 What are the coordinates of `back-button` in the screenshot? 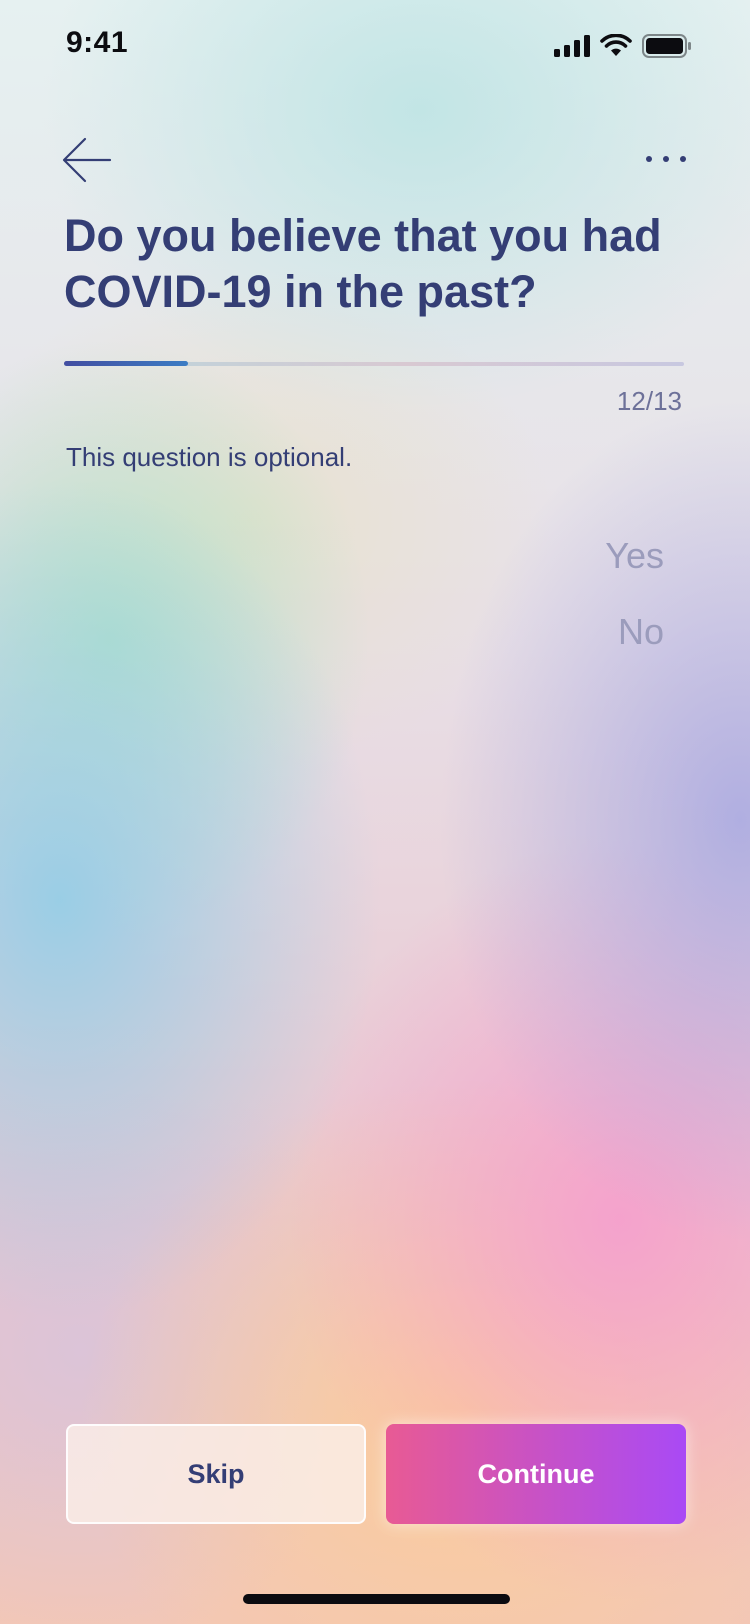 It's located at (88, 160).